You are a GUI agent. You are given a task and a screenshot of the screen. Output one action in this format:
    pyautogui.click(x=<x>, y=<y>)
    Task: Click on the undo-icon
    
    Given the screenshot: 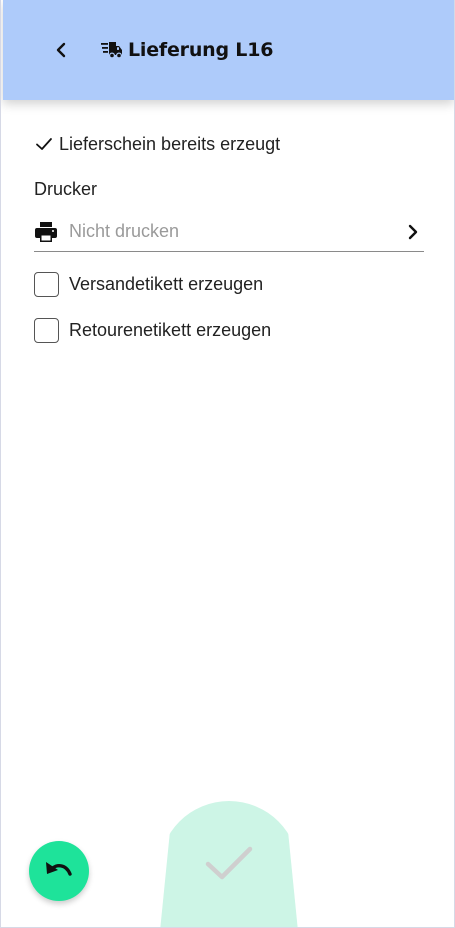 What is the action you would take?
    pyautogui.click(x=59, y=869)
    